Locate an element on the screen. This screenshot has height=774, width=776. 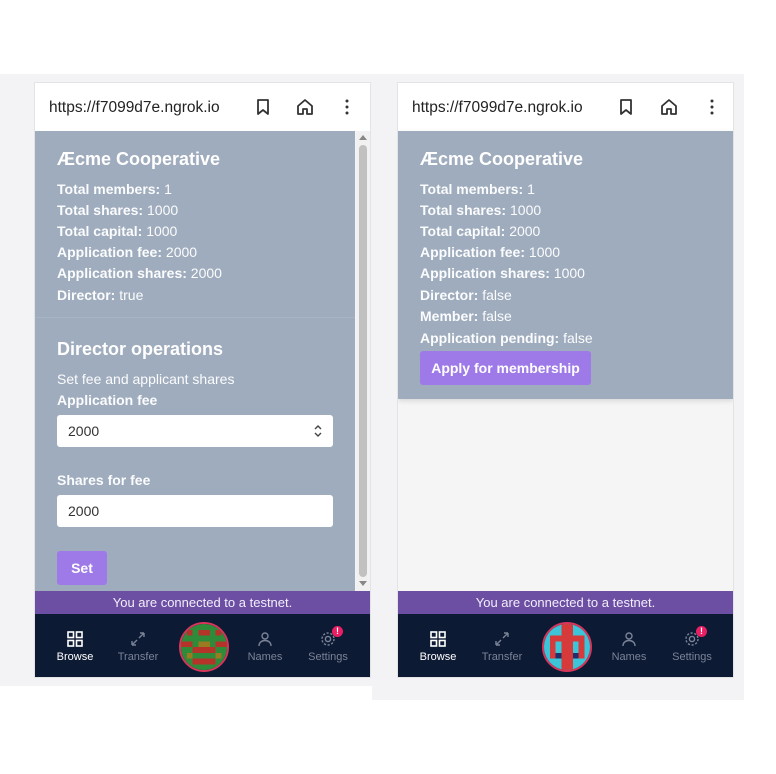
info-row: Application shares: 1000 is located at coordinates (502, 273).